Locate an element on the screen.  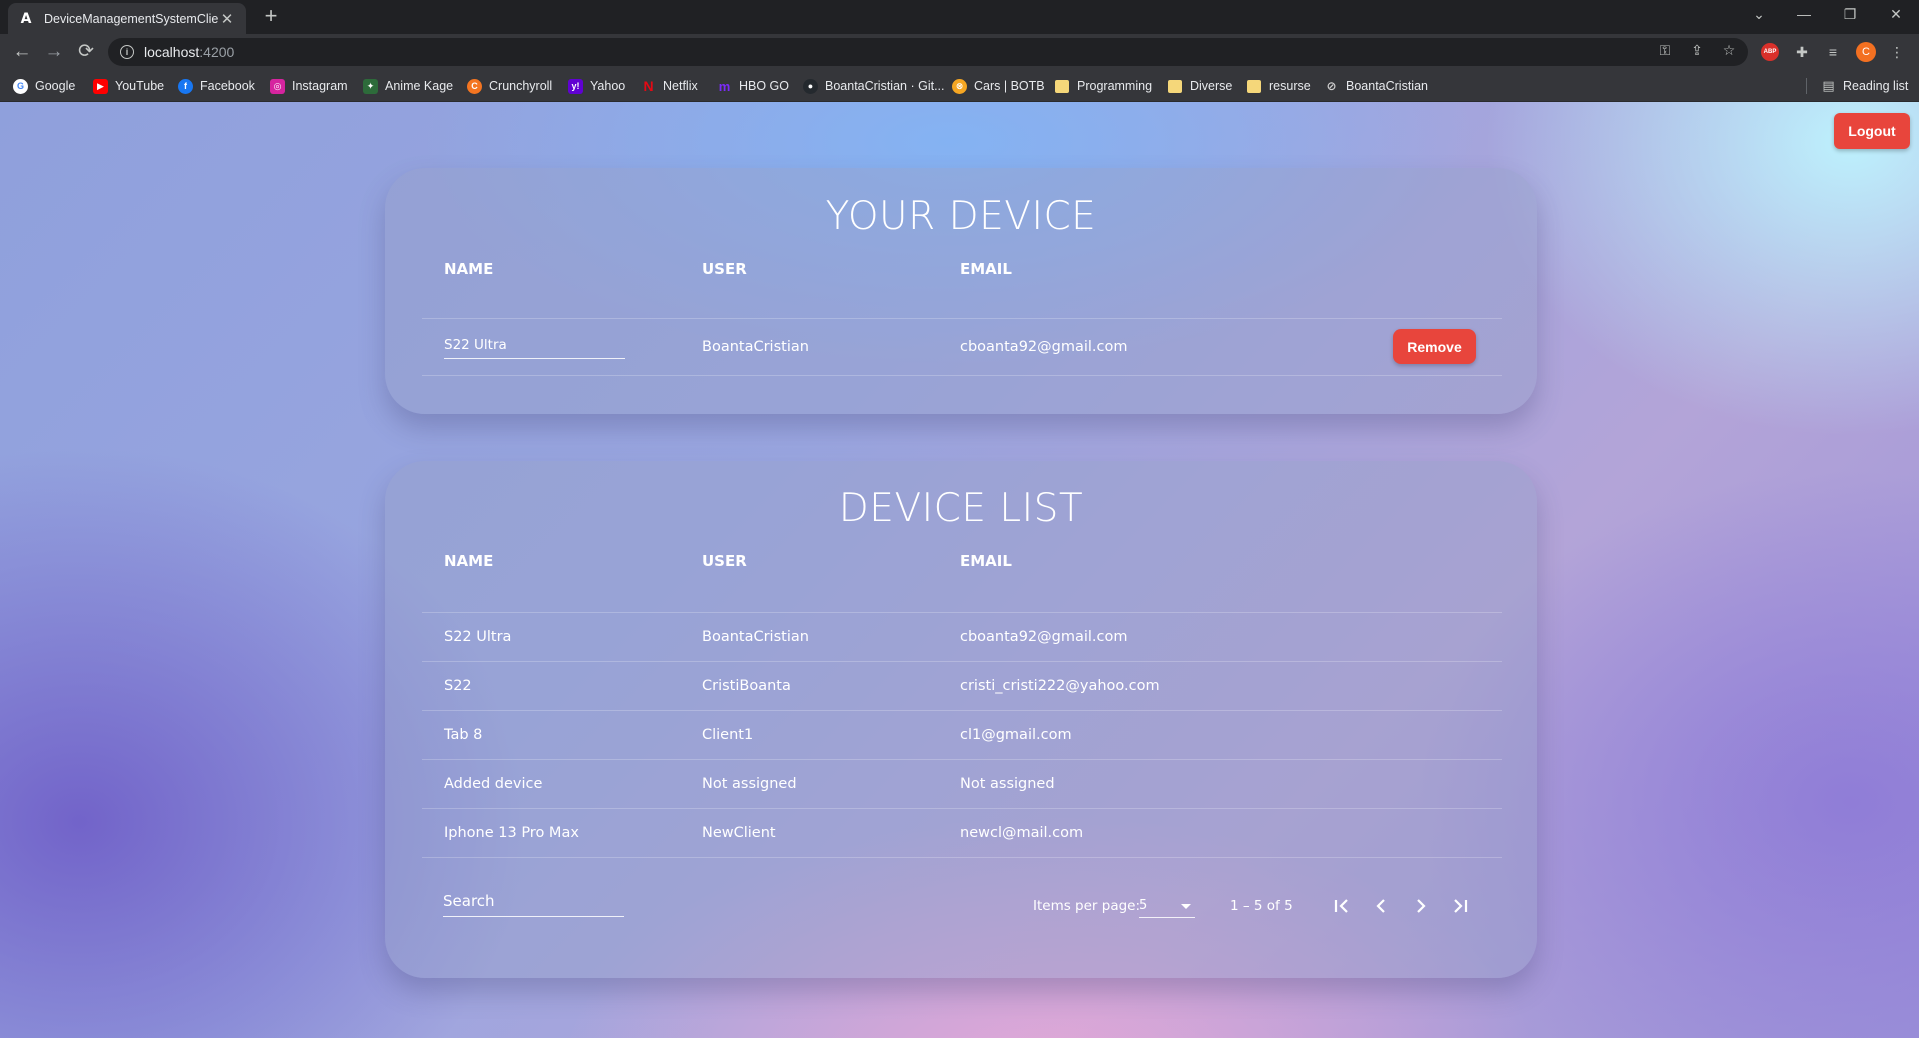
table-cell-email: newcl@mail.com is located at coordinates (1022, 833).